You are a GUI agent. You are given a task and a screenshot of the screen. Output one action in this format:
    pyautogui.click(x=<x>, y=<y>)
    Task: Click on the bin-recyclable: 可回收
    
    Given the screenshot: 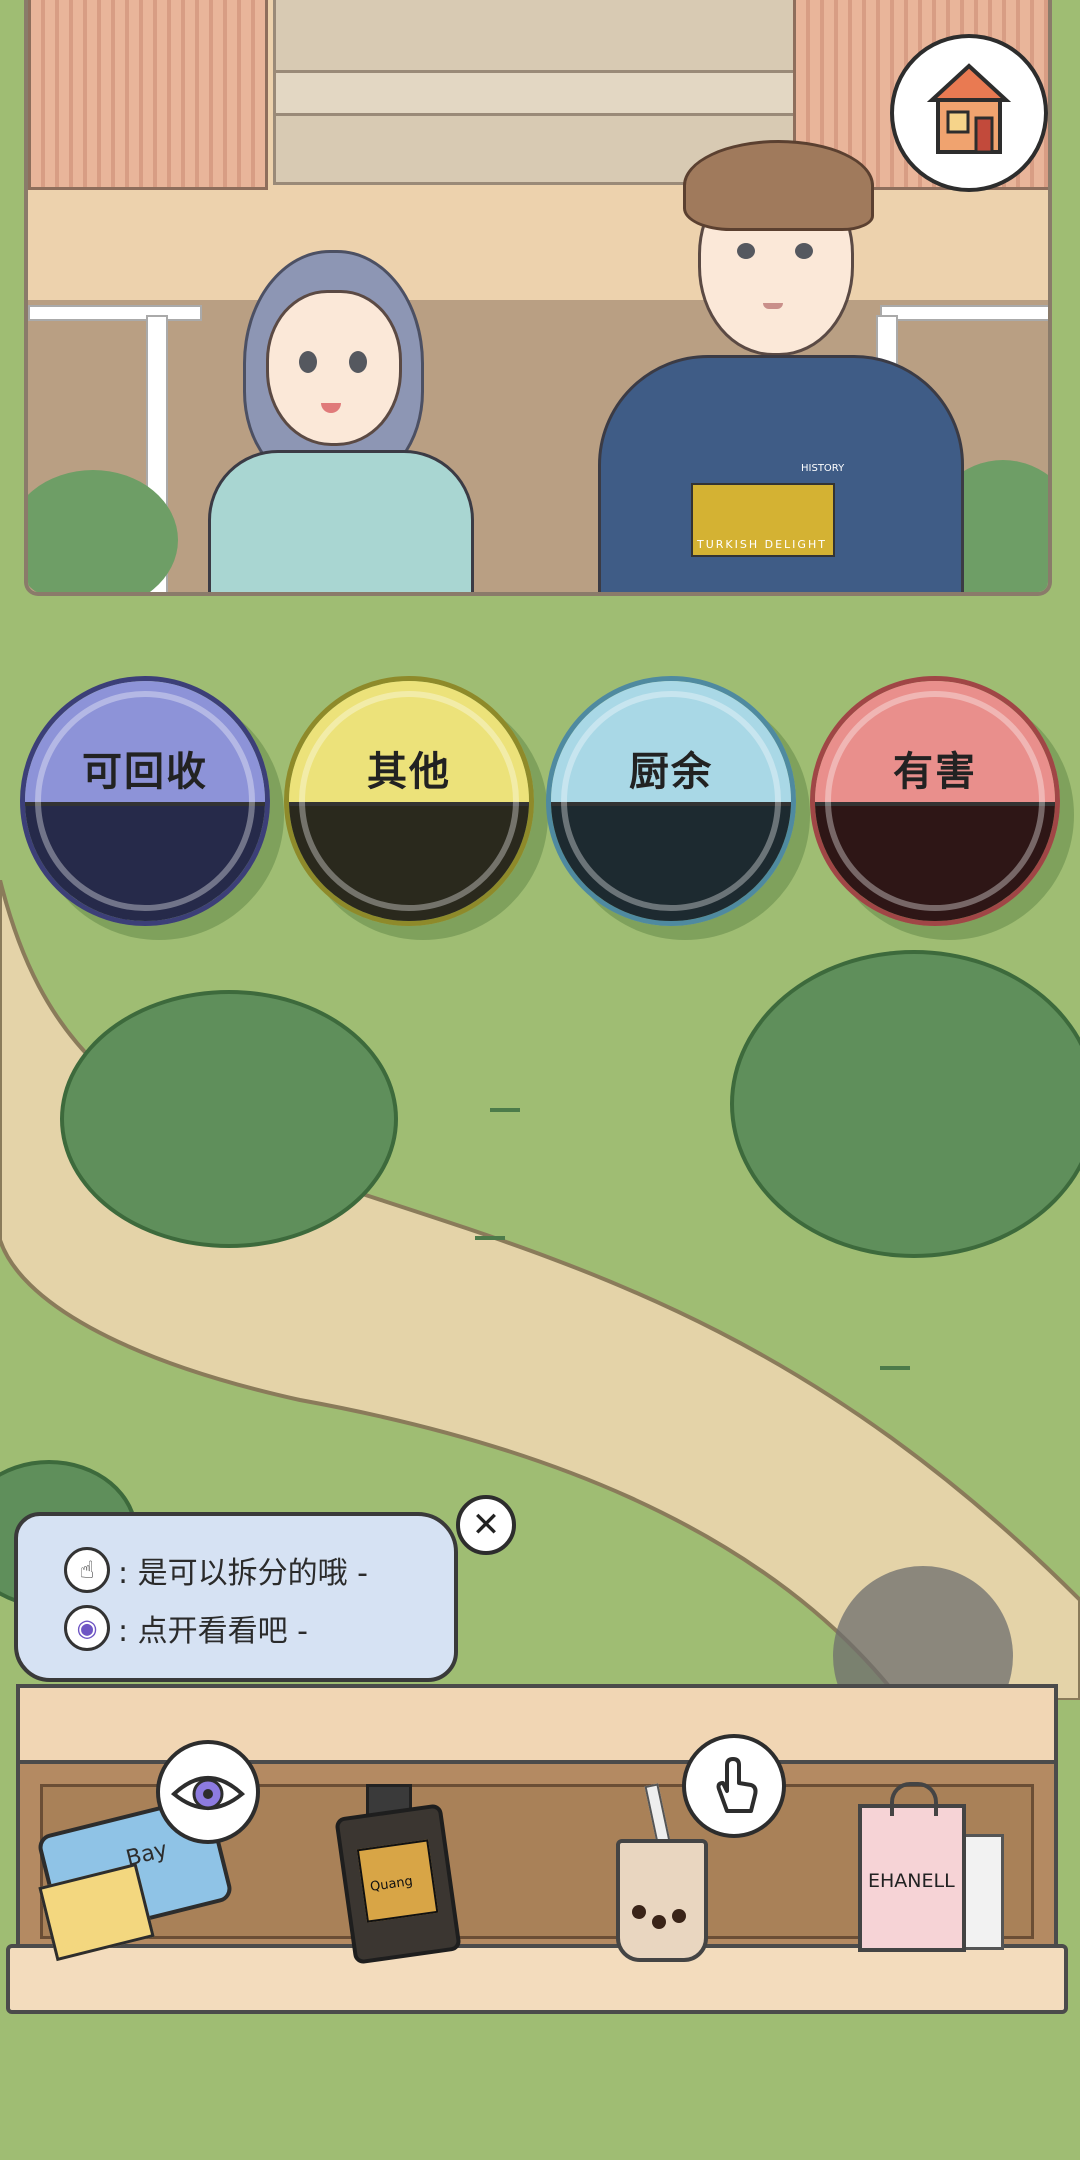 What is the action you would take?
    pyautogui.click(x=145, y=801)
    